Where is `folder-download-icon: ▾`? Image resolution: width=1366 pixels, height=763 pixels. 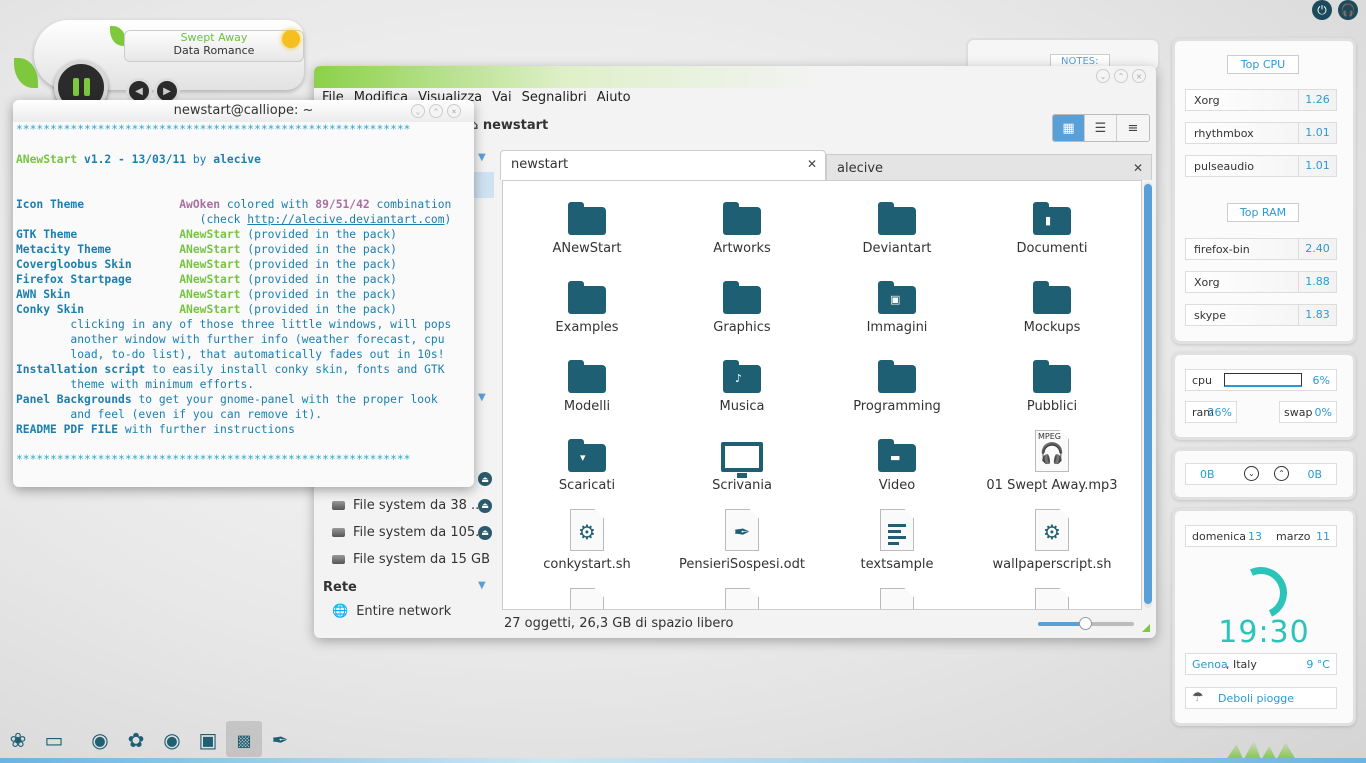 folder-download-icon: ▾ is located at coordinates (587, 455).